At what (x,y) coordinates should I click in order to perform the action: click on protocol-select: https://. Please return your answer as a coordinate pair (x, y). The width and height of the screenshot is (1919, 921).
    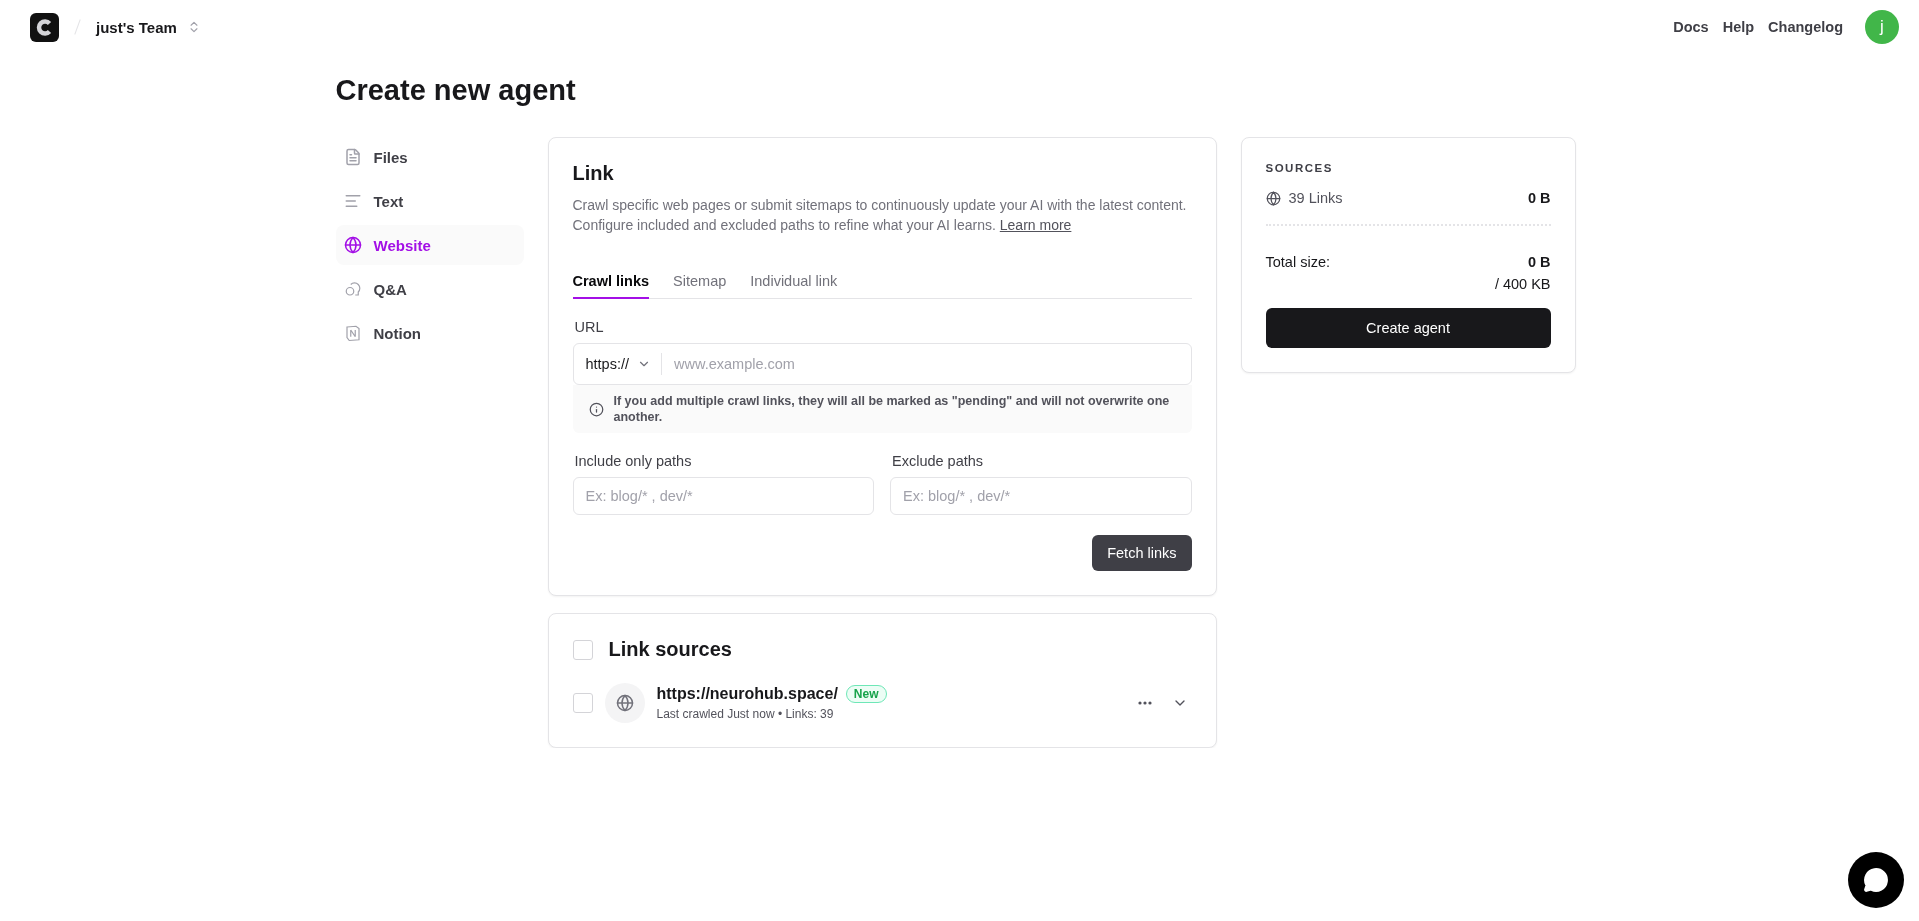
    Looking at the image, I should click on (618, 364).